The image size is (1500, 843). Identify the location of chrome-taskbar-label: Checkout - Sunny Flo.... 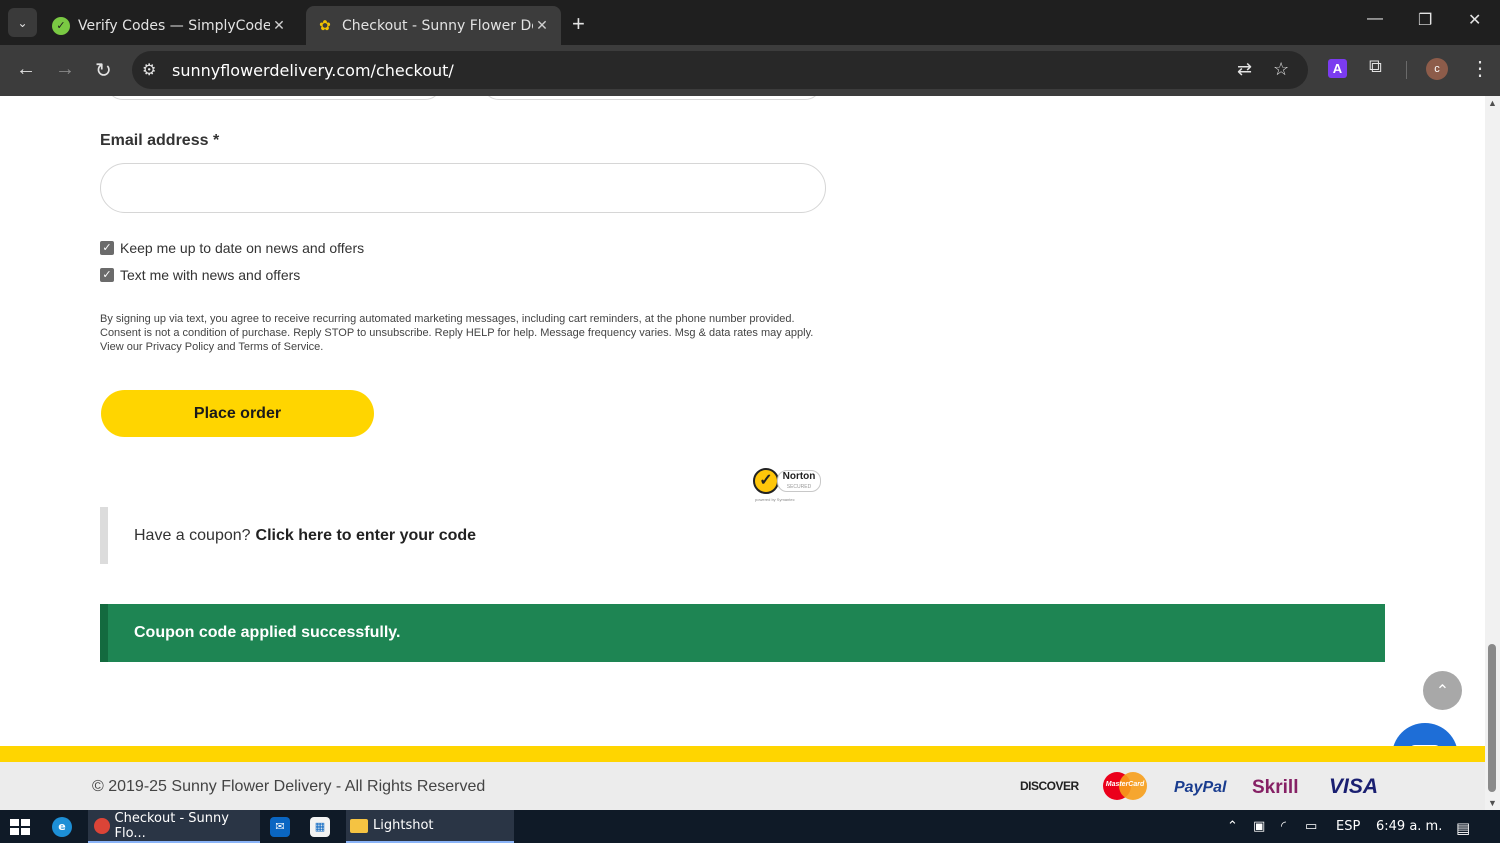
(171, 825).